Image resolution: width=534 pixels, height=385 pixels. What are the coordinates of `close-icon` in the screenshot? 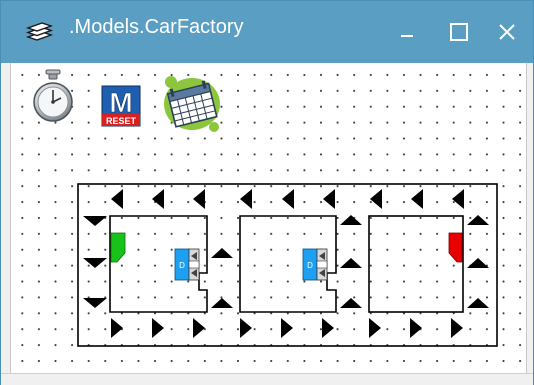 It's located at (507, 32).